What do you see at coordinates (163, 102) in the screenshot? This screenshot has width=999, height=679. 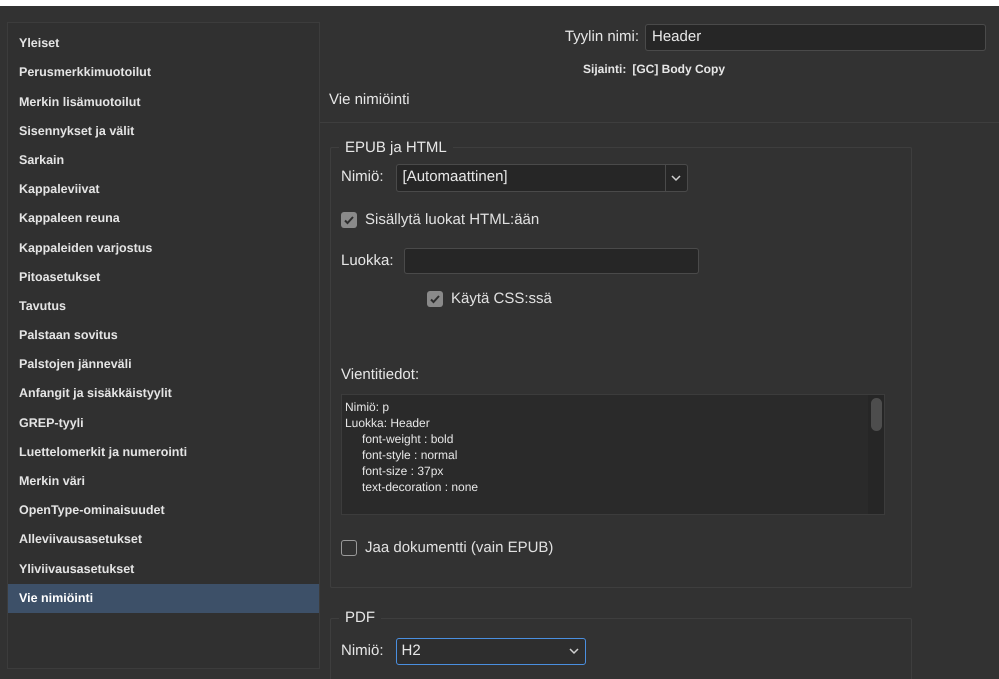 I see `category-item: Merkin lisämuotoilut` at bounding box center [163, 102].